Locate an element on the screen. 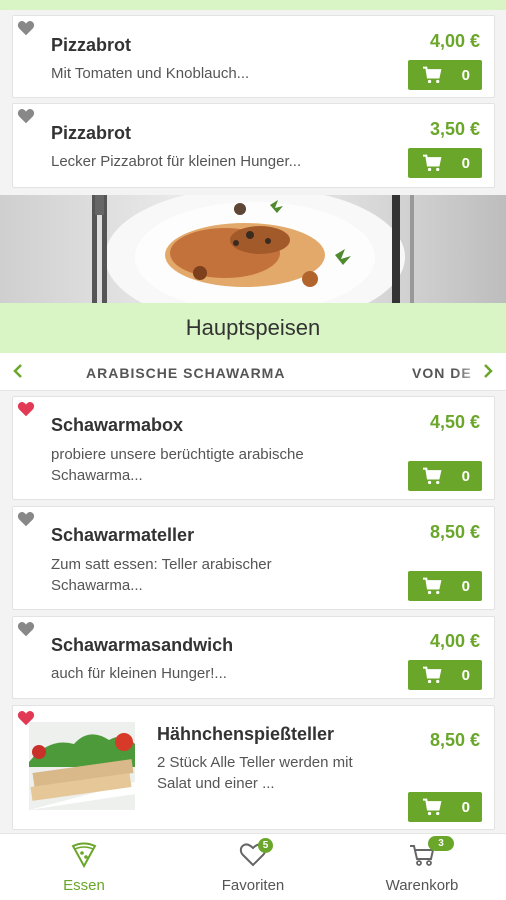  category-tabs: ARABISCHE SCHAWARMA VON DE is located at coordinates (253, 372).